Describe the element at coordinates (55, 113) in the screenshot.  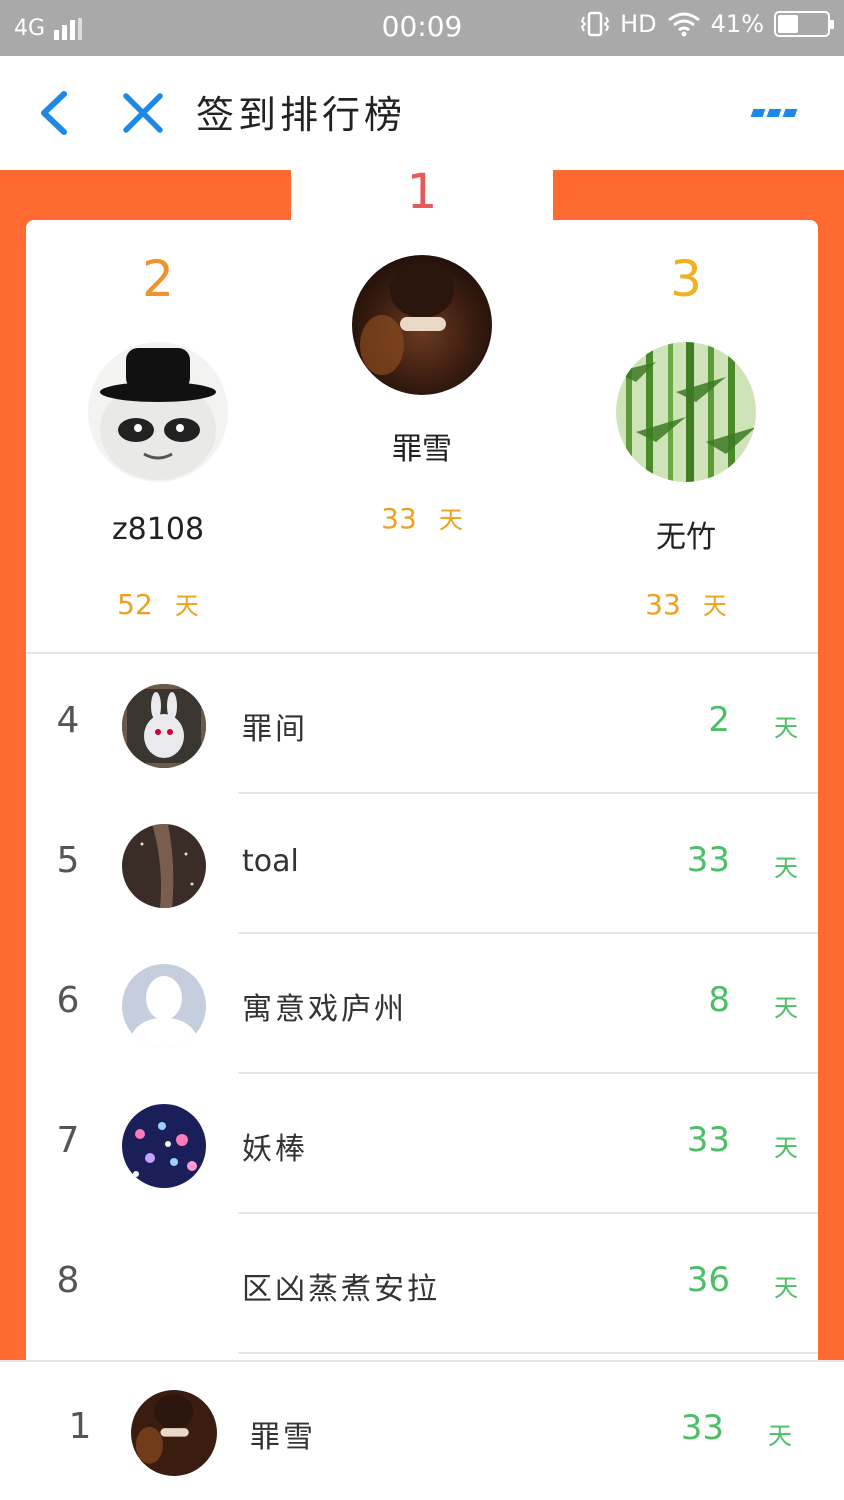
I see `chevron-left-icon` at that location.